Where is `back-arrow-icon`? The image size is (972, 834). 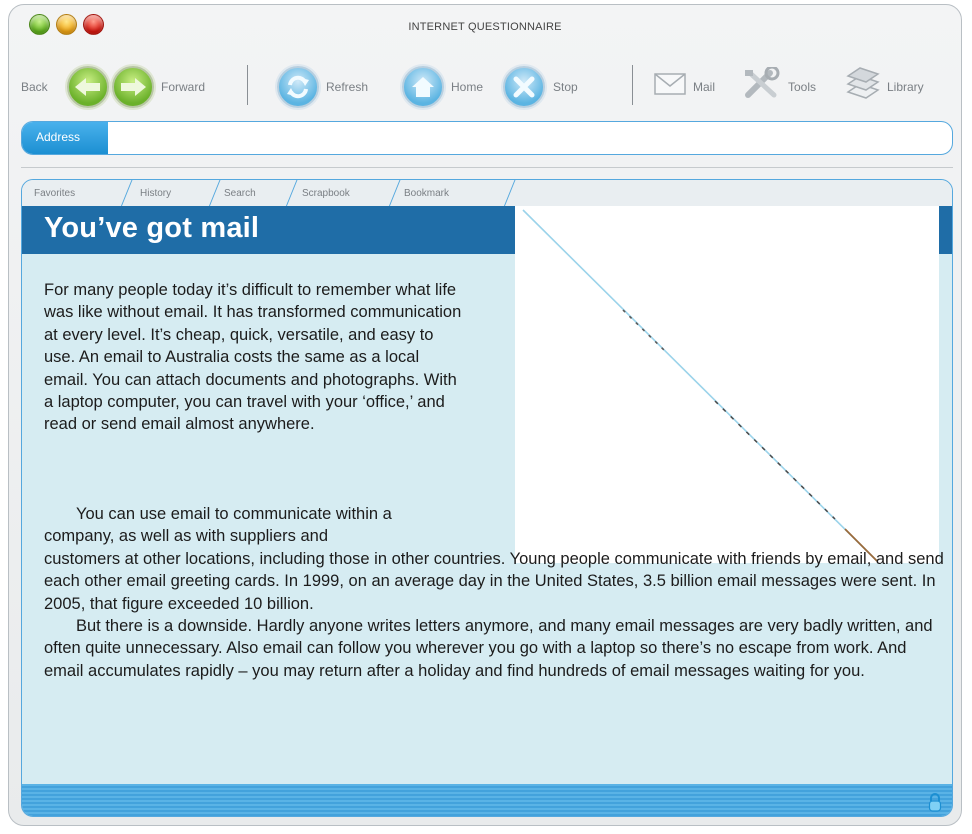 back-arrow-icon is located at coordinates (87, 87).